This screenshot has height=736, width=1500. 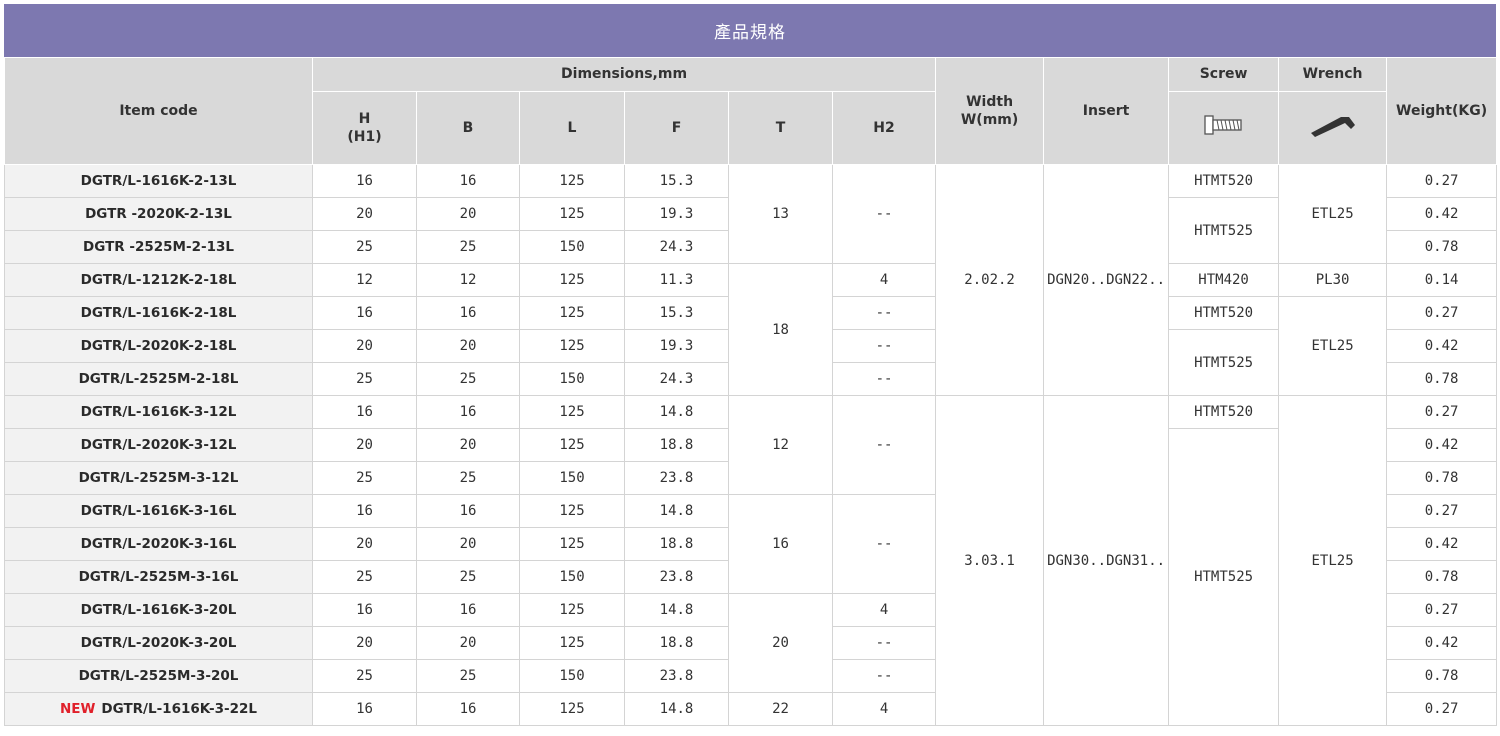 I want to click on insert-cell: DGN20..DGN22.., so click(x=1106, y=280).